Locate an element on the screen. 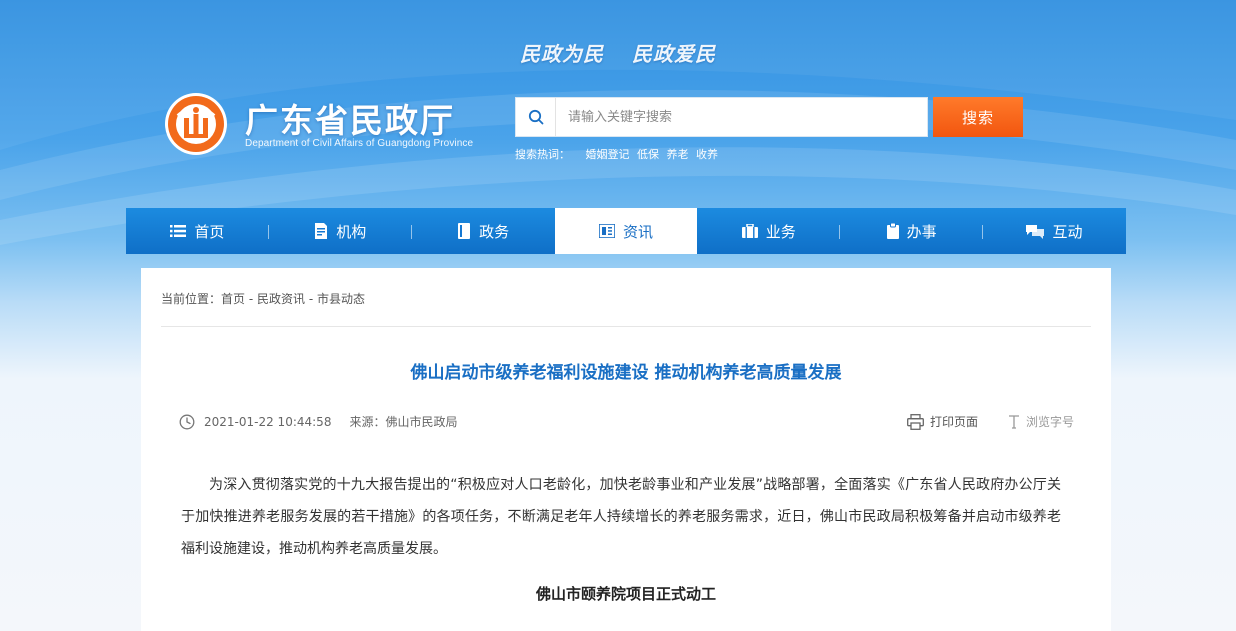  breadcrumb-city-county-news: 市县动态 is located at coordinates (341, 299).